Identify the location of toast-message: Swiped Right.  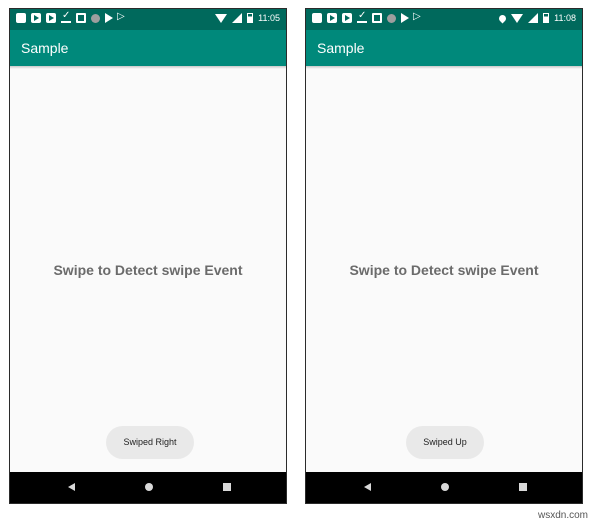
(150, 442).